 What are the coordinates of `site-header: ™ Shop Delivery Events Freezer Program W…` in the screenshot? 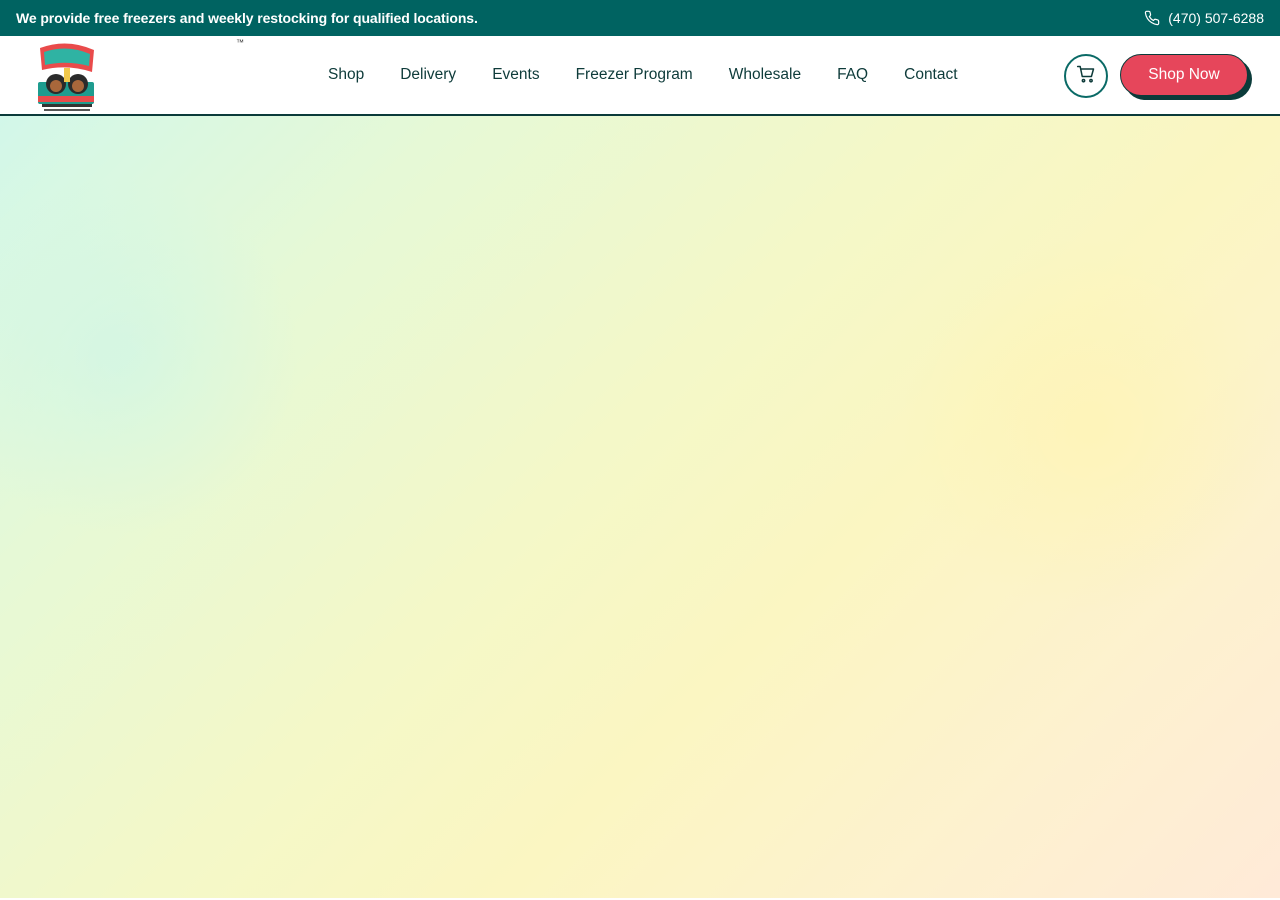 It's located at (640, 76).